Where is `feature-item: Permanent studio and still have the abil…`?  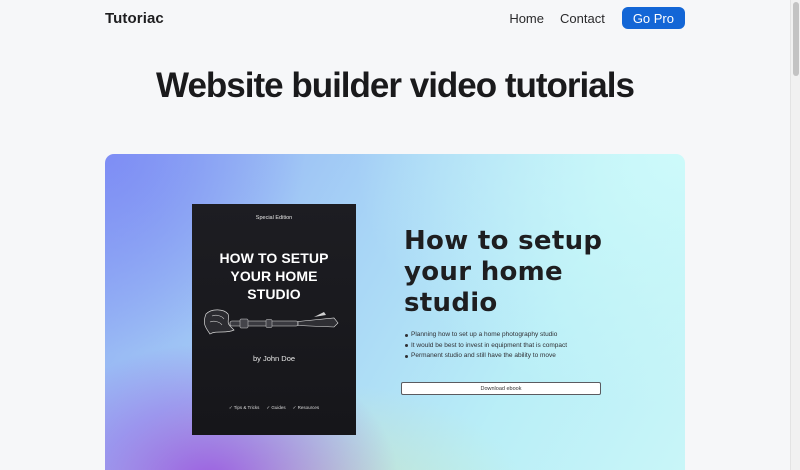
feature-item: Permanent studio and still have the abil… is located at coordinates (525, 356).